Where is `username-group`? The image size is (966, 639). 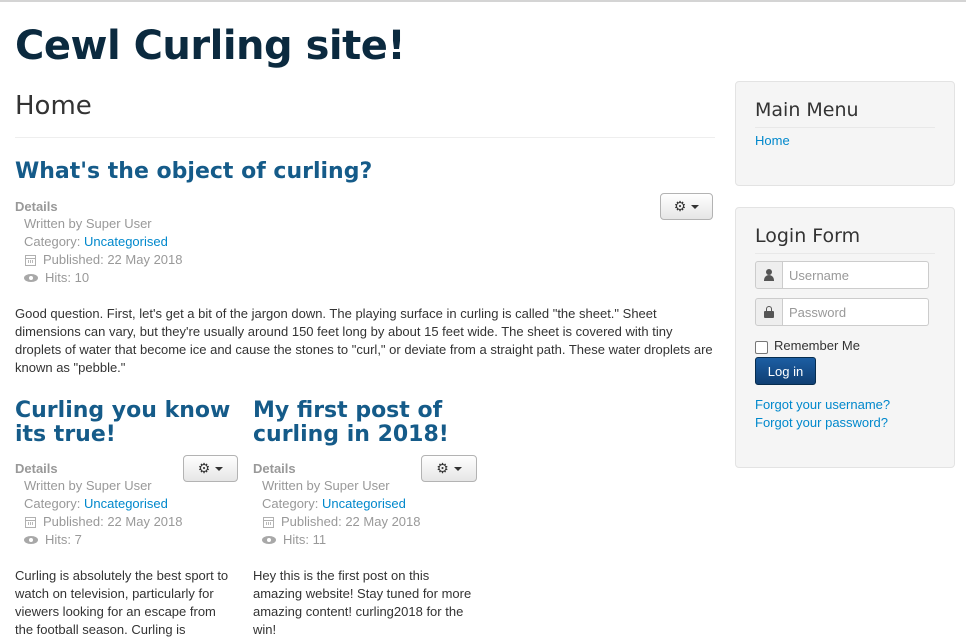 username-group is located at coordinates (842, 275).